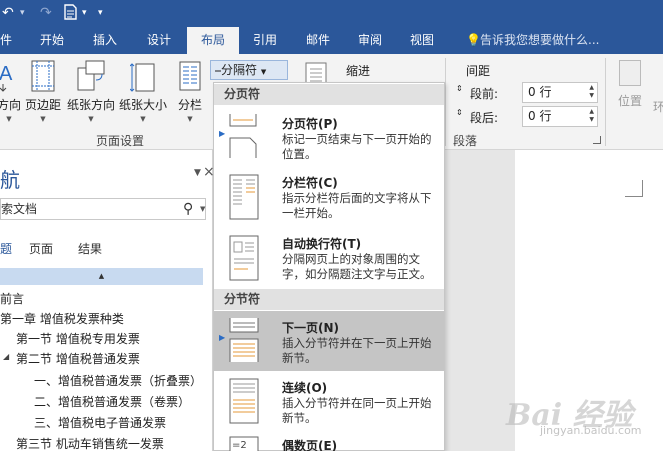  What do you see at coordinates (560, 92) in the screenshot?
I see `spacing-before-input: 0 行 ▲ ▼` at bounding box center [560, 92].